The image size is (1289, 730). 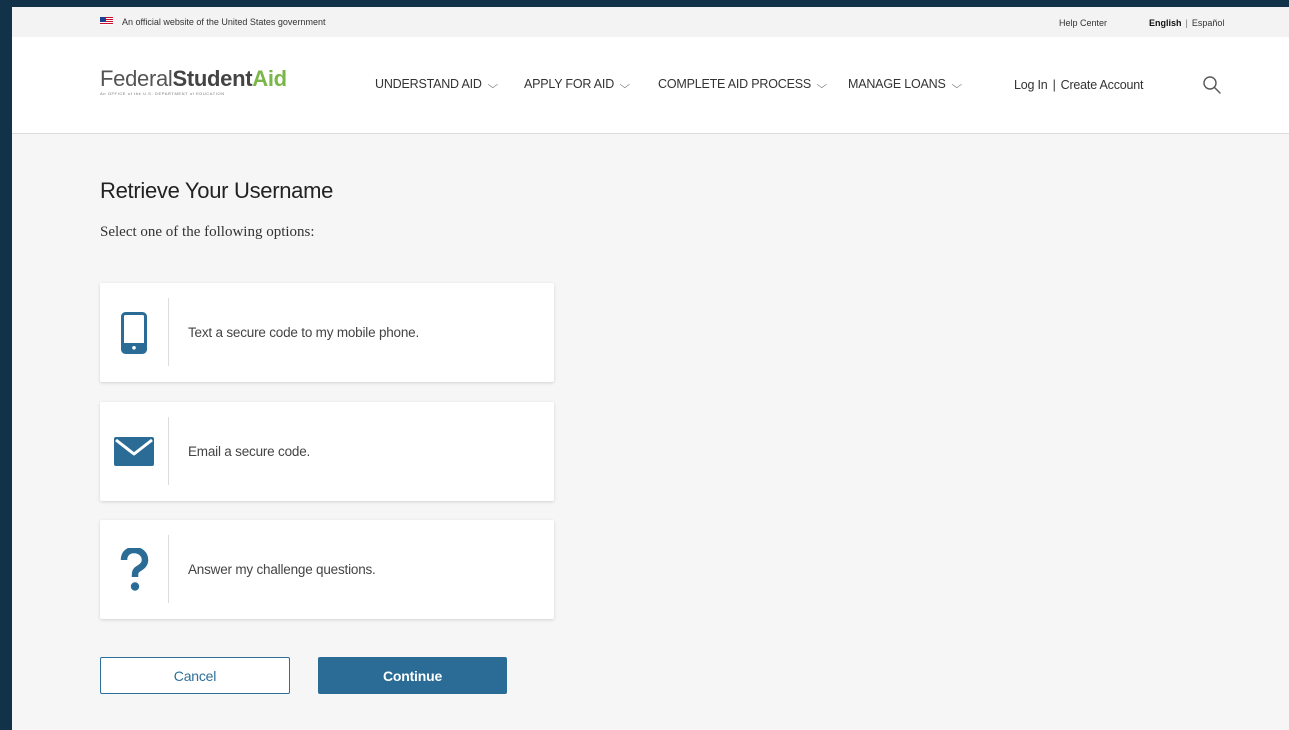 I want to click on option-challenge-questions: Answer my challenge questions., so click(x=327, y=569).